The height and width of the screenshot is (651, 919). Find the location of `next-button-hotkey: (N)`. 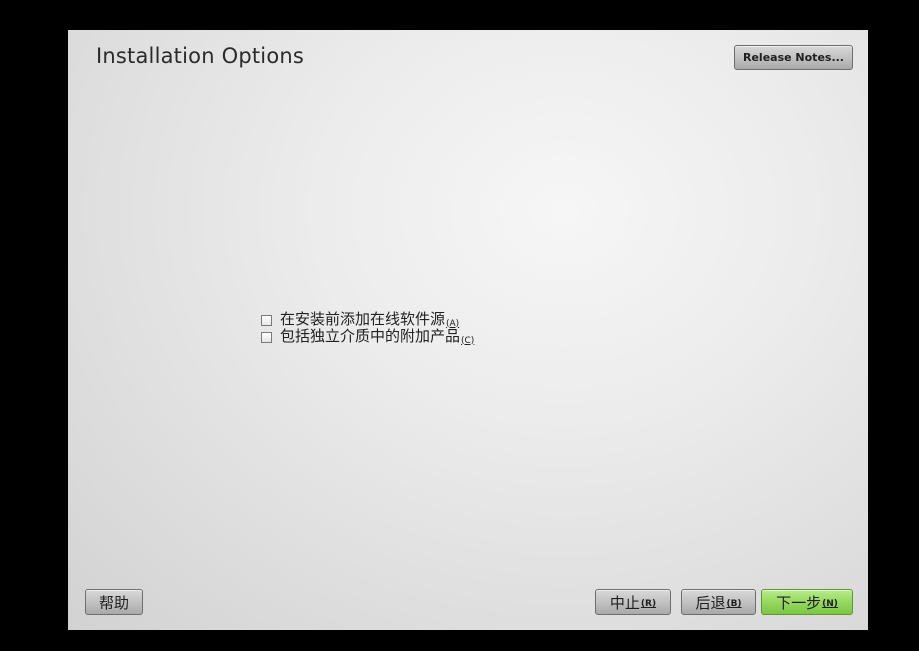

next-button-hotkey: (N) is located at coordinates (830, 604).